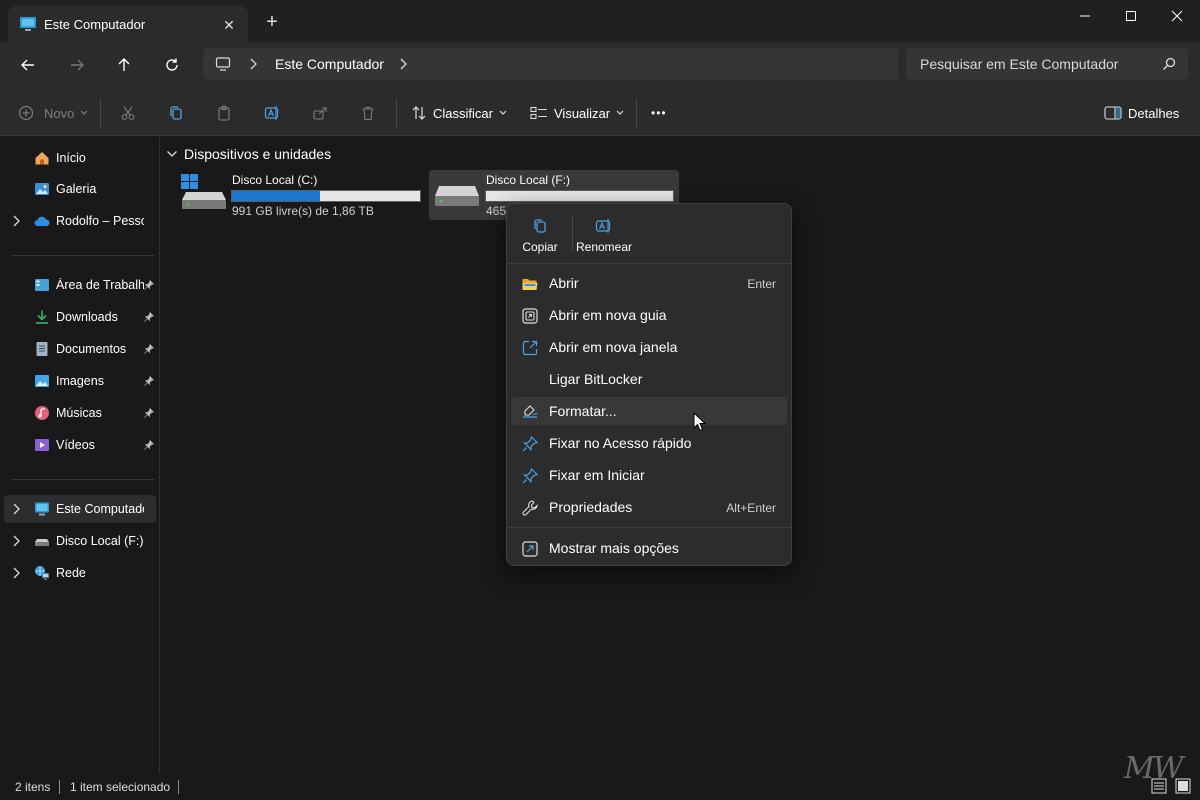 The width and height of the screenshot is (1200, 800). What do you see at coordinates (28, 65) in the screenshot?
I see `back-button` at bounding box center [28, 65].